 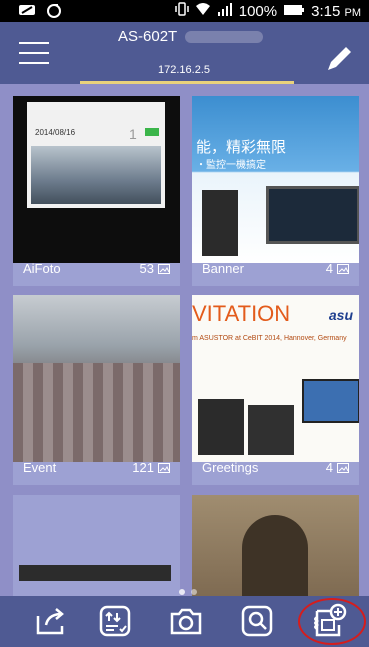 I want to click on album-thumbnail: 能，精彩無限 ・監控一機搞定, so click(x=275, y=179).